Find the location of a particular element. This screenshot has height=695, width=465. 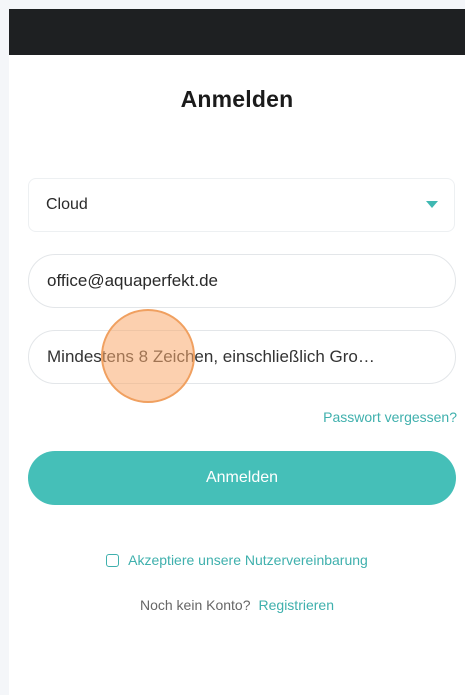

no-account-text: Noch kein Konto? is located at coordinates (195, 605).